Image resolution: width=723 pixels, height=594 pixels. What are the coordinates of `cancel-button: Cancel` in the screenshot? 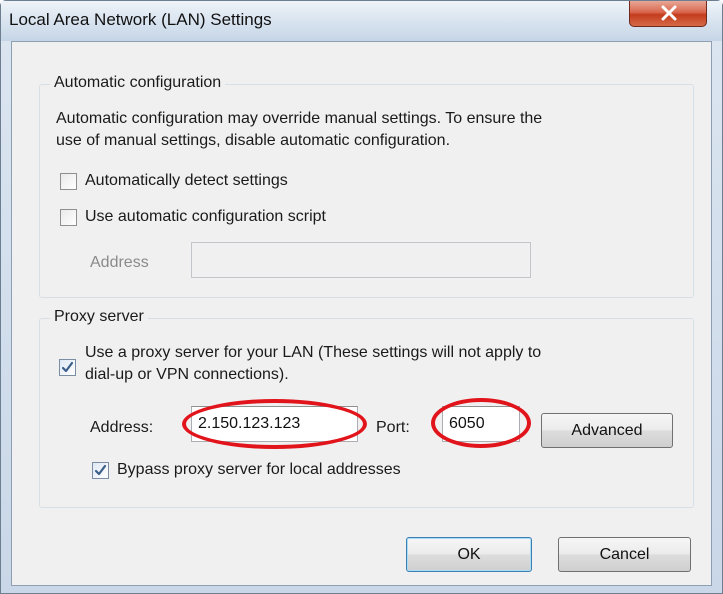 It's located at (624, 554).